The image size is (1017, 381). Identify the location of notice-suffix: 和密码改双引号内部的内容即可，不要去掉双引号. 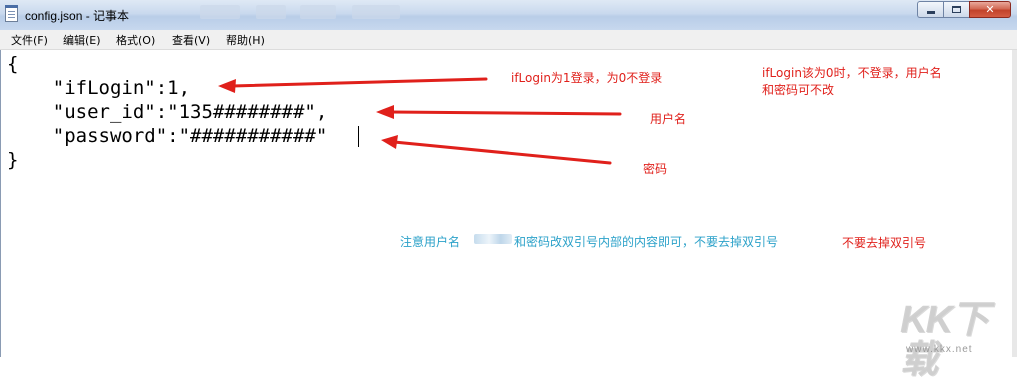
(646, 242).